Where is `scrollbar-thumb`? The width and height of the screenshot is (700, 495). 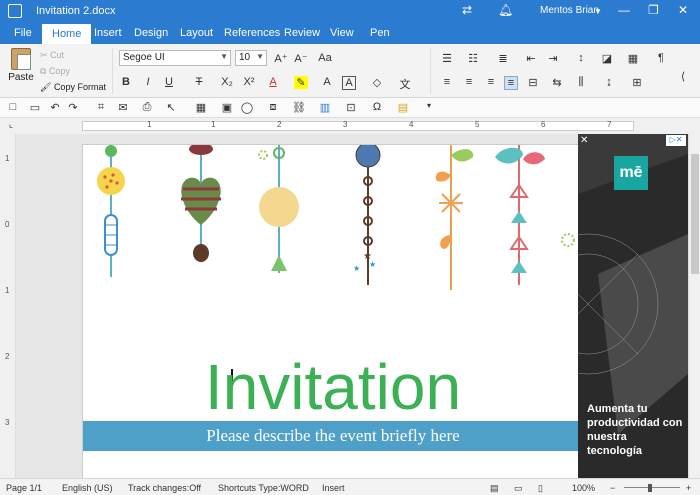 scrollbar-thumb is located at coordinates (695, 214).